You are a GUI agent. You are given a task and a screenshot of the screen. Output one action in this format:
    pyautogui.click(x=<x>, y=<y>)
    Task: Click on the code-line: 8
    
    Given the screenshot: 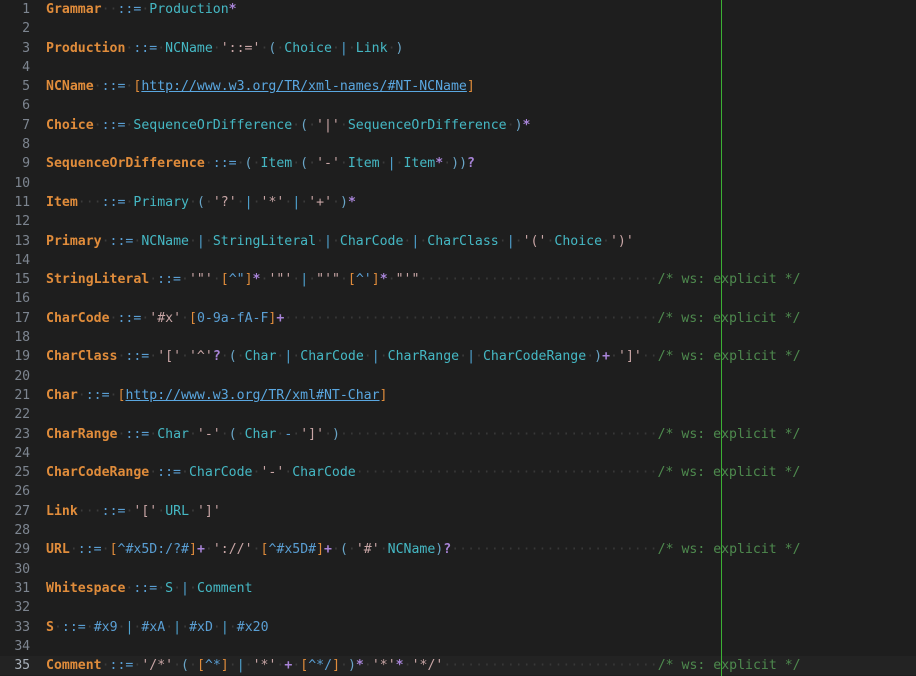 What is the action you would take?
    pyautogui.click(x=458, y=144)
    